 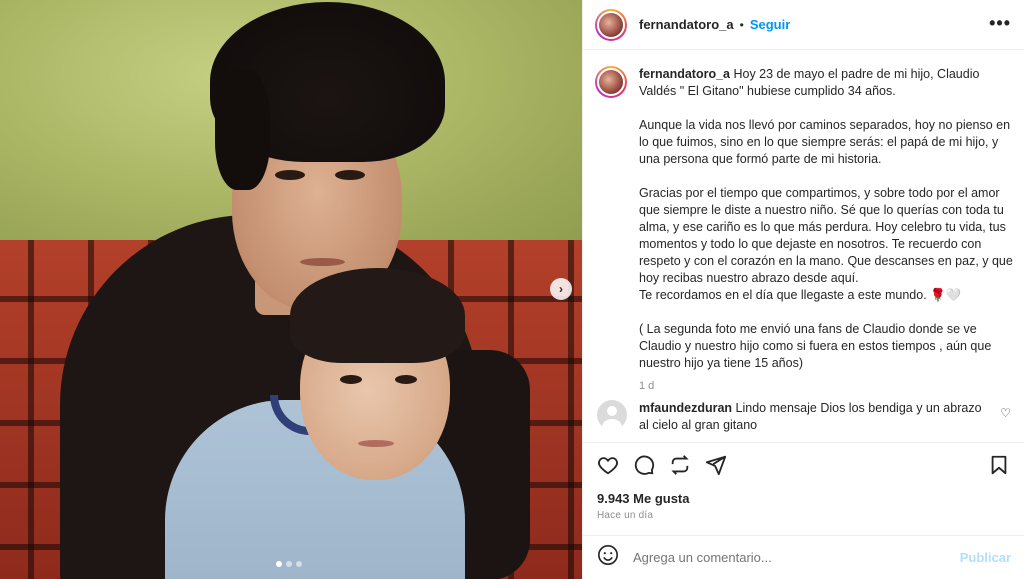 I want to click on like-icon, so click(x=608, y=467).